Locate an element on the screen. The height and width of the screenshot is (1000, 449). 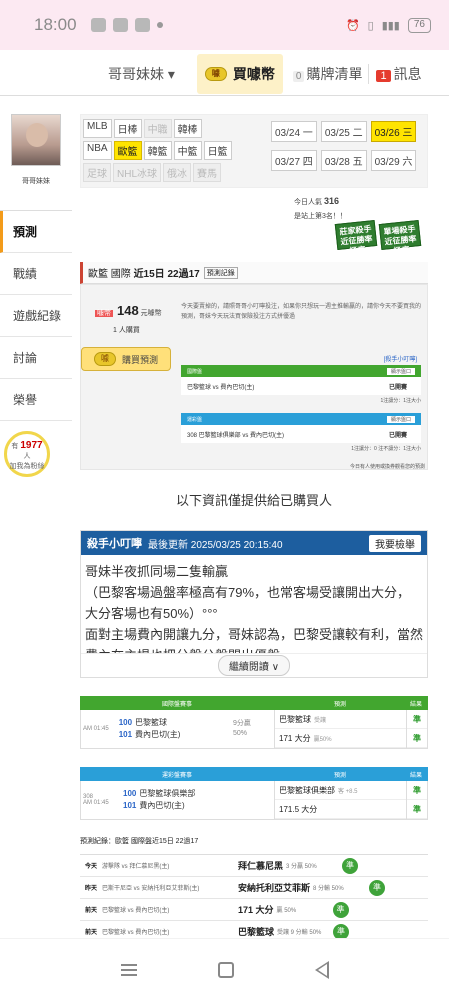
history-pick: 拜仁慕尼黑 is located at coordinates (261, 866).